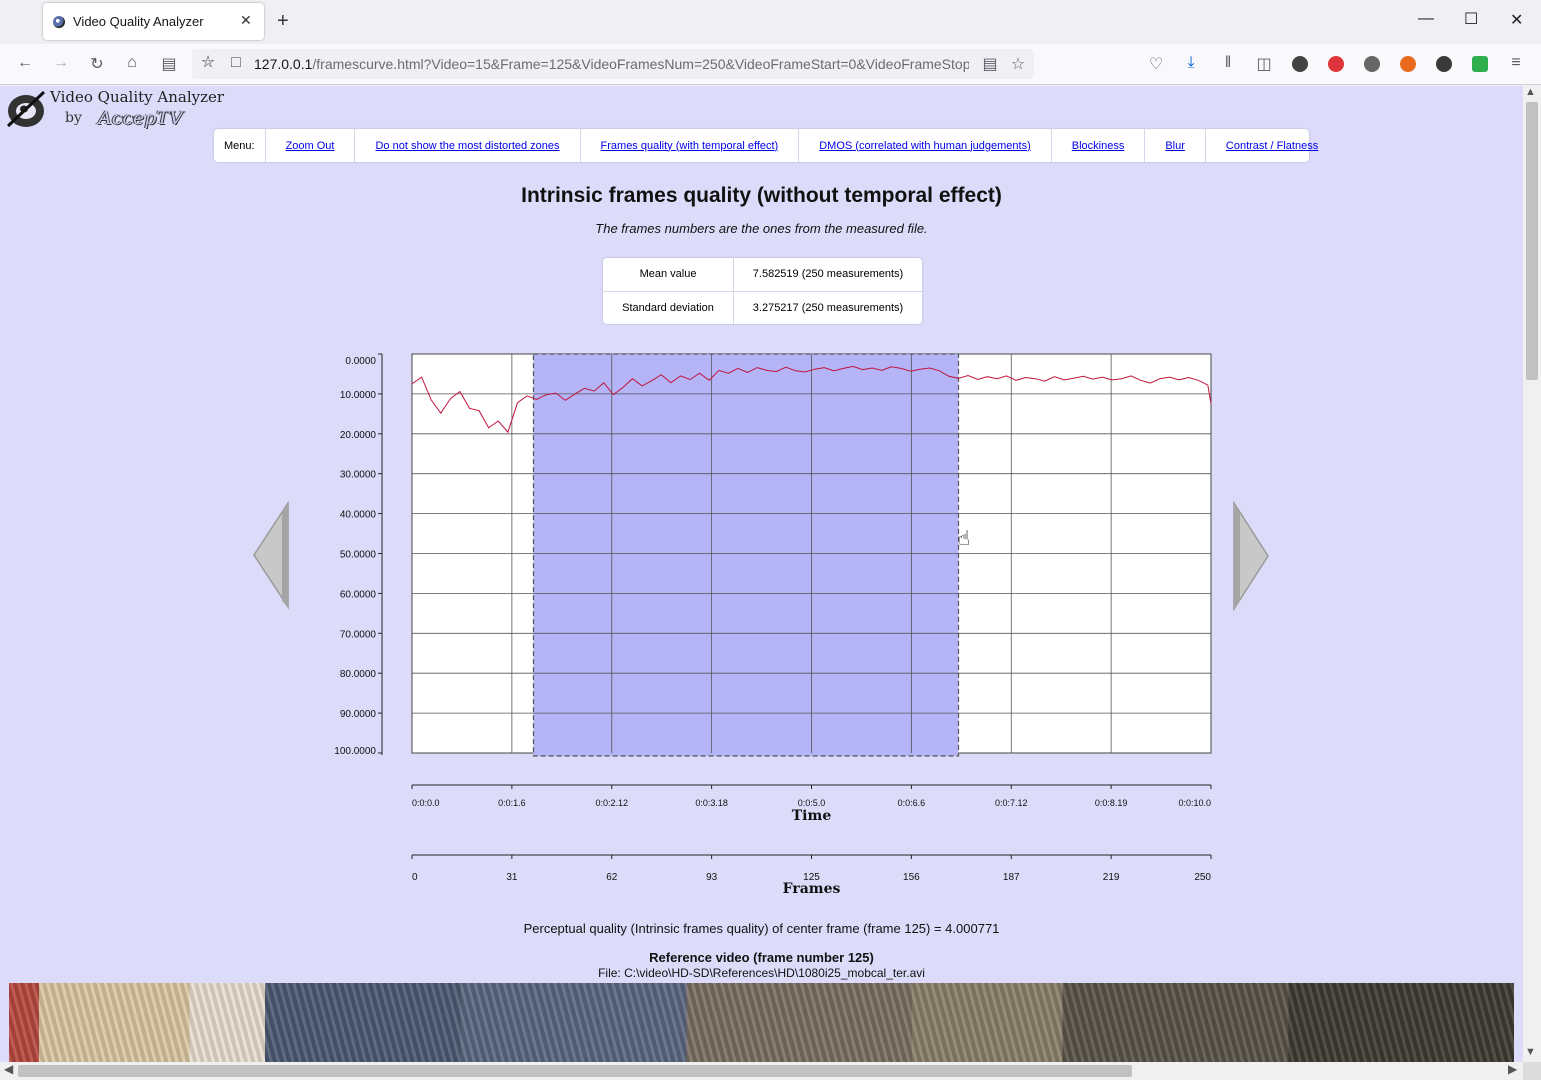  Describe the element at coordinates (358, 594) in the screenshot. I see `y-tick-label: 60.0000` at that location.